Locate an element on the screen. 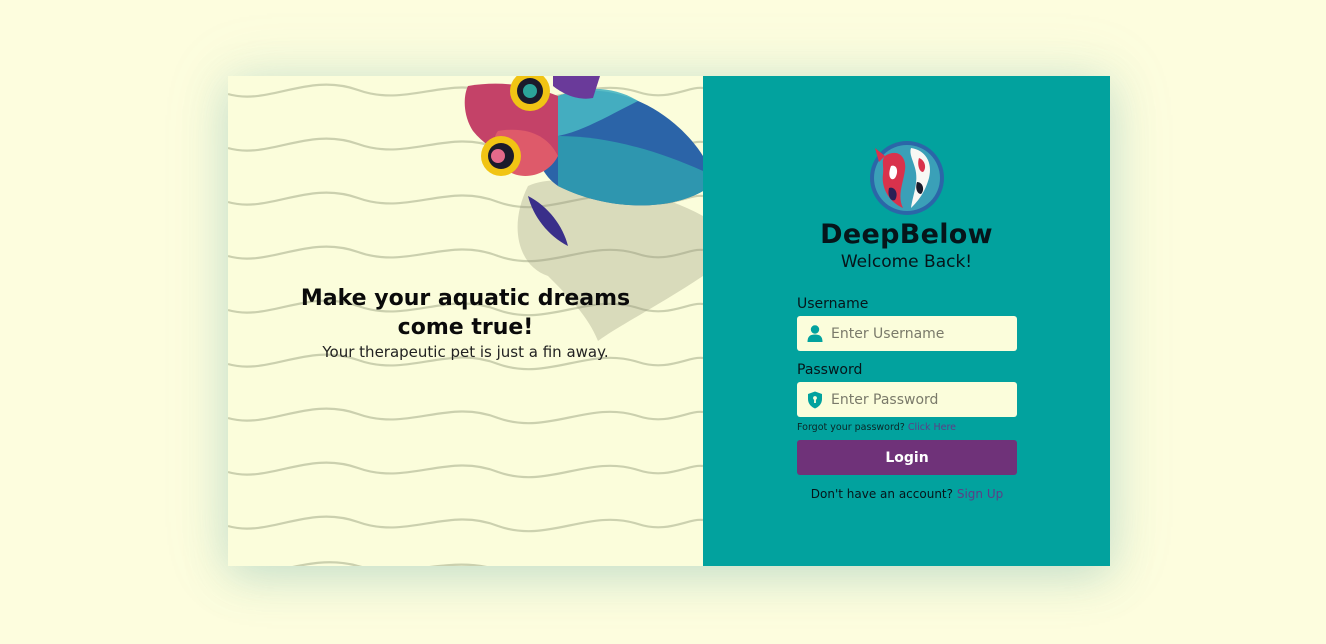 This screenshot has width=1326, height=644. user-icon is located at coordinates (815, 333).